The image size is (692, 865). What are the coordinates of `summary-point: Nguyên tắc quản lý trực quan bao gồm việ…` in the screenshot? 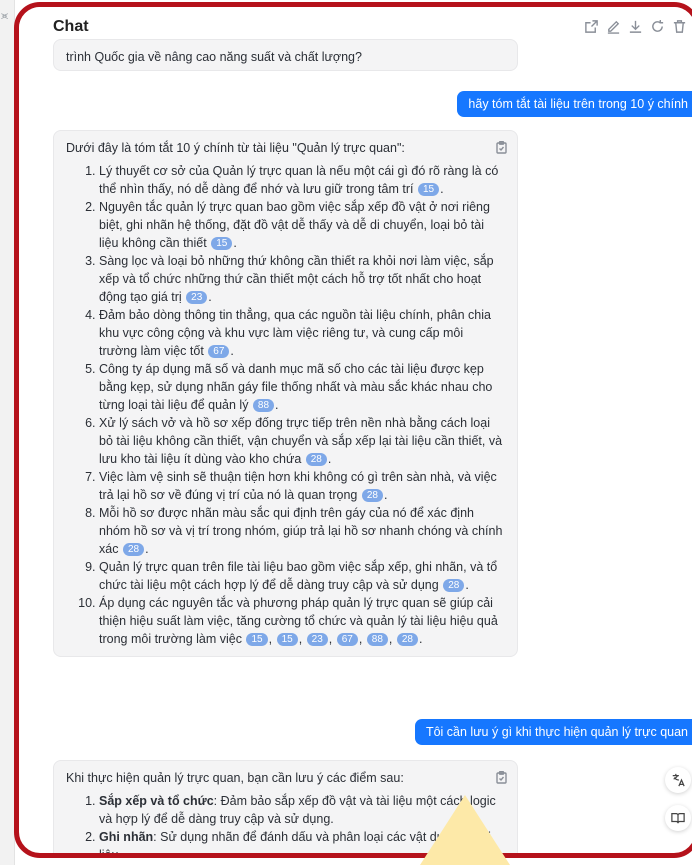 It's located at (301, 225).